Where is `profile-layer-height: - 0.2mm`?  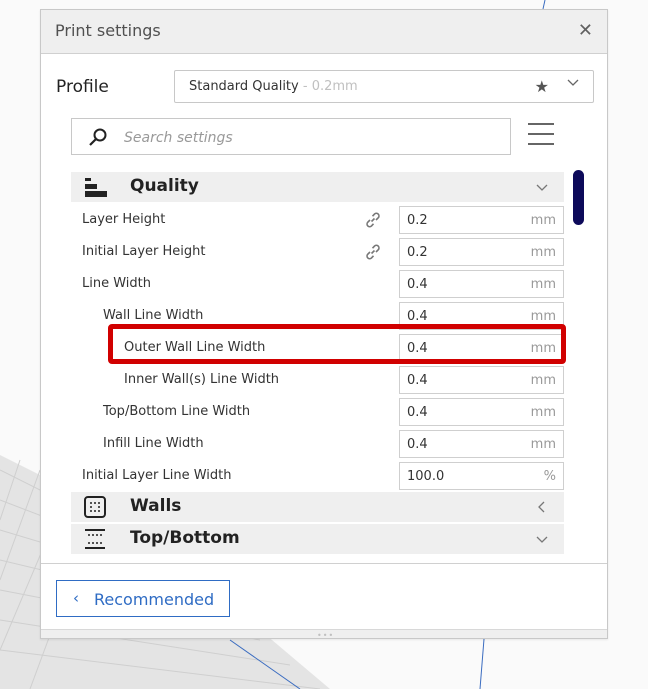
profile-layer-height: - 0.2mm is located at coordinates (328, 86).